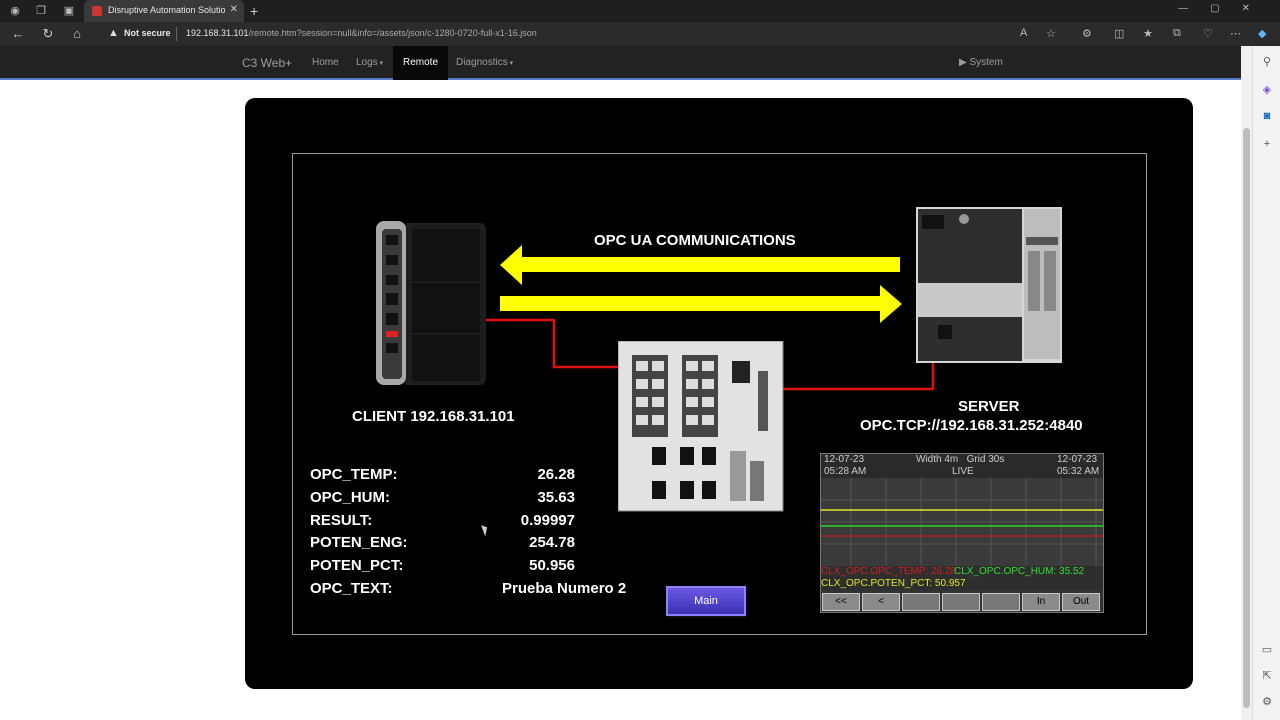  I want to click on tag-label-poten-pct: POTEN_PCT:, so click(357, 565).